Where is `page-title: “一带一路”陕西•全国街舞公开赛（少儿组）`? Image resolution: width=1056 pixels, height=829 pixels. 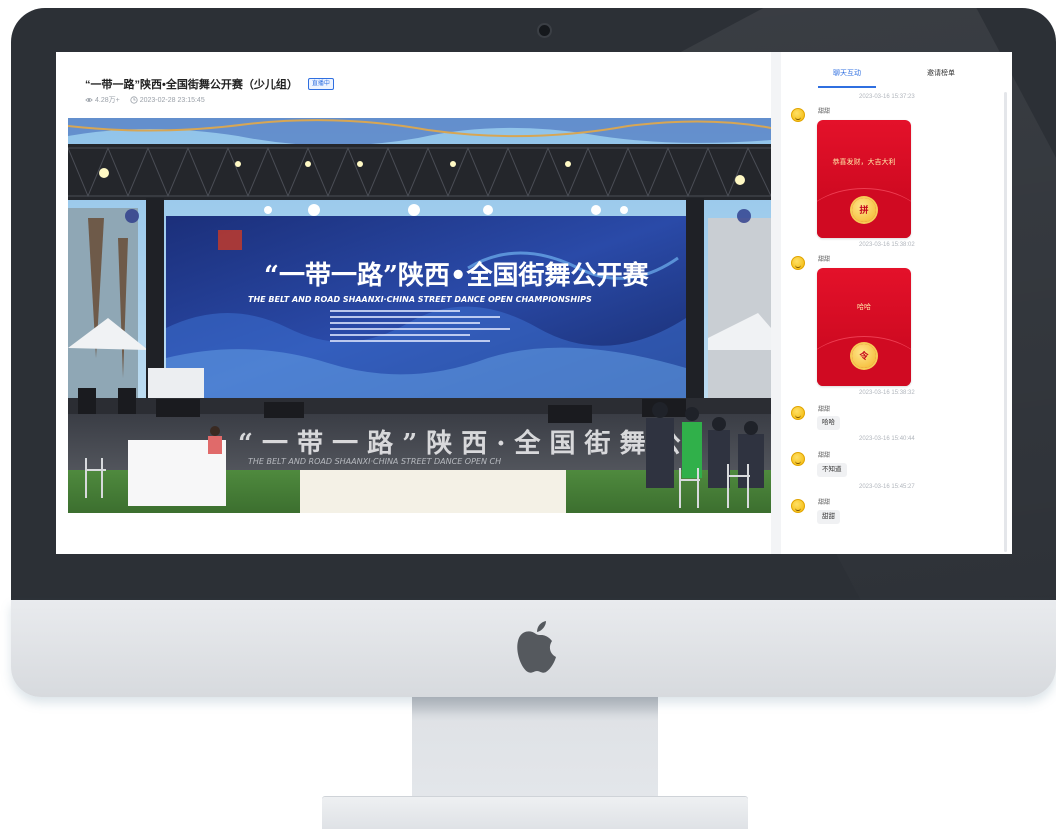
page-title: “一带一路”陕西•全国街舞公开赛（少儿组） is located at coordinates (191, 85).